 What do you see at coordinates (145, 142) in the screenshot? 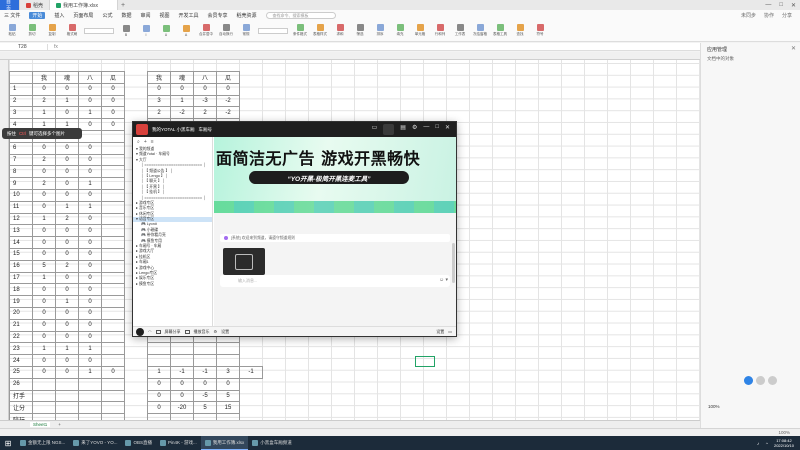
I see `add-channel-icon: +` at bounding box center [145, 142].